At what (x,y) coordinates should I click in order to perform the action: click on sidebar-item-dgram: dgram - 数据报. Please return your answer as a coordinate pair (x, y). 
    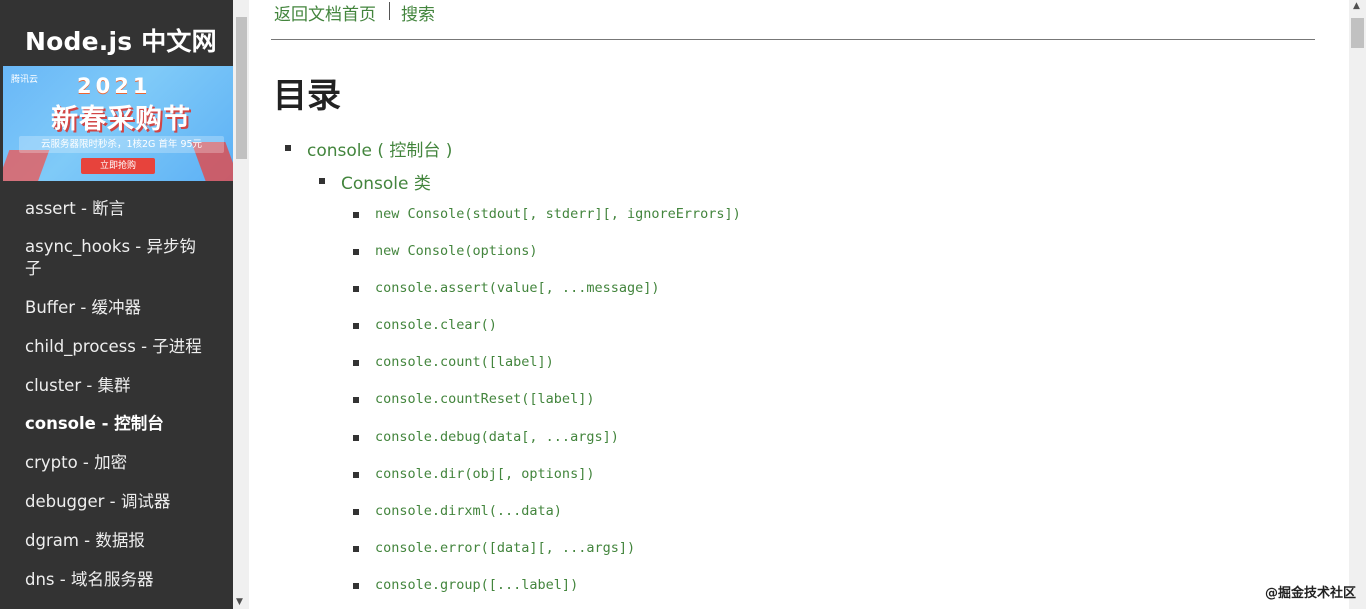
    Looking at the image, I should click on (85, 541).